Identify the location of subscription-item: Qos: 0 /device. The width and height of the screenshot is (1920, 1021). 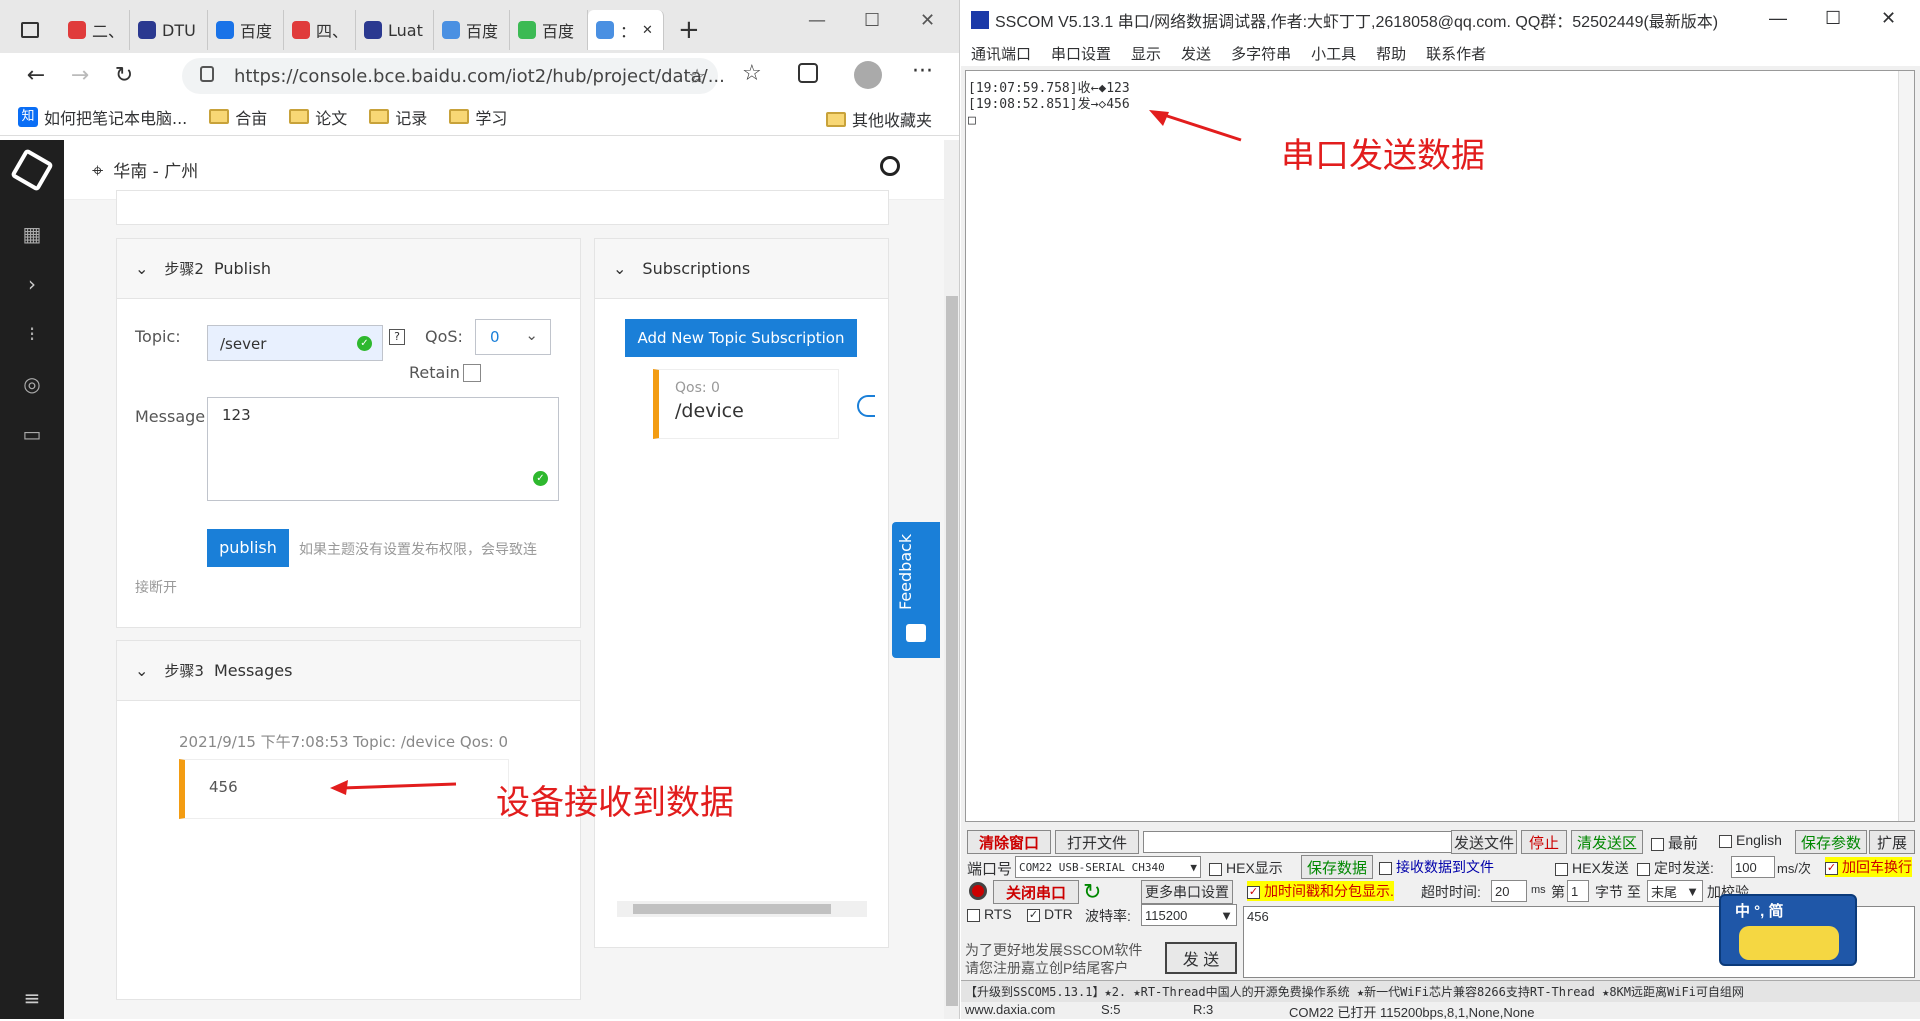
(746, 404).